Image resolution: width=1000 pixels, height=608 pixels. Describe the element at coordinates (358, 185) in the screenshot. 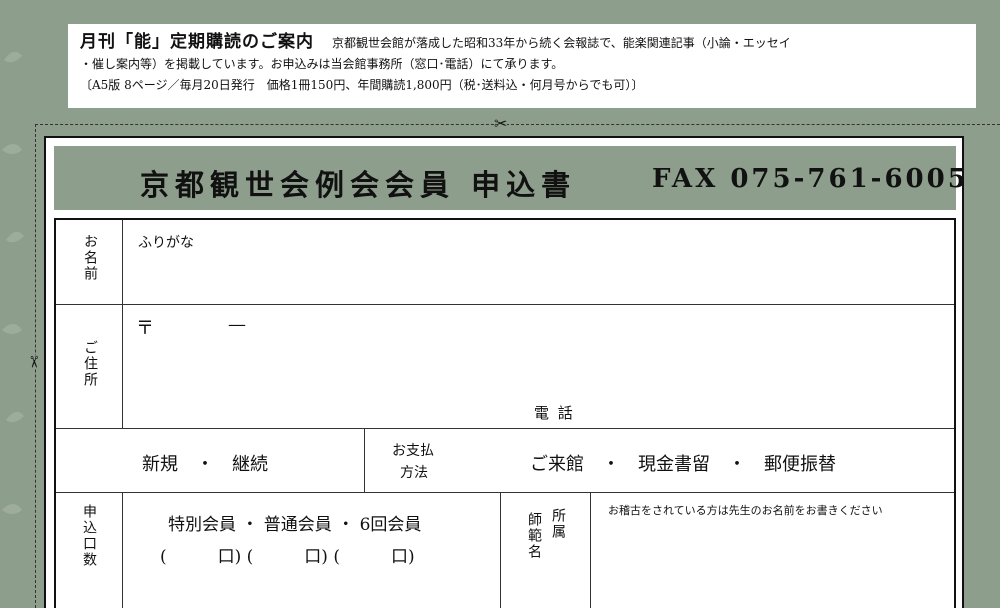

I see `form-title: 京都観世会例会会員 申込書` at that location.